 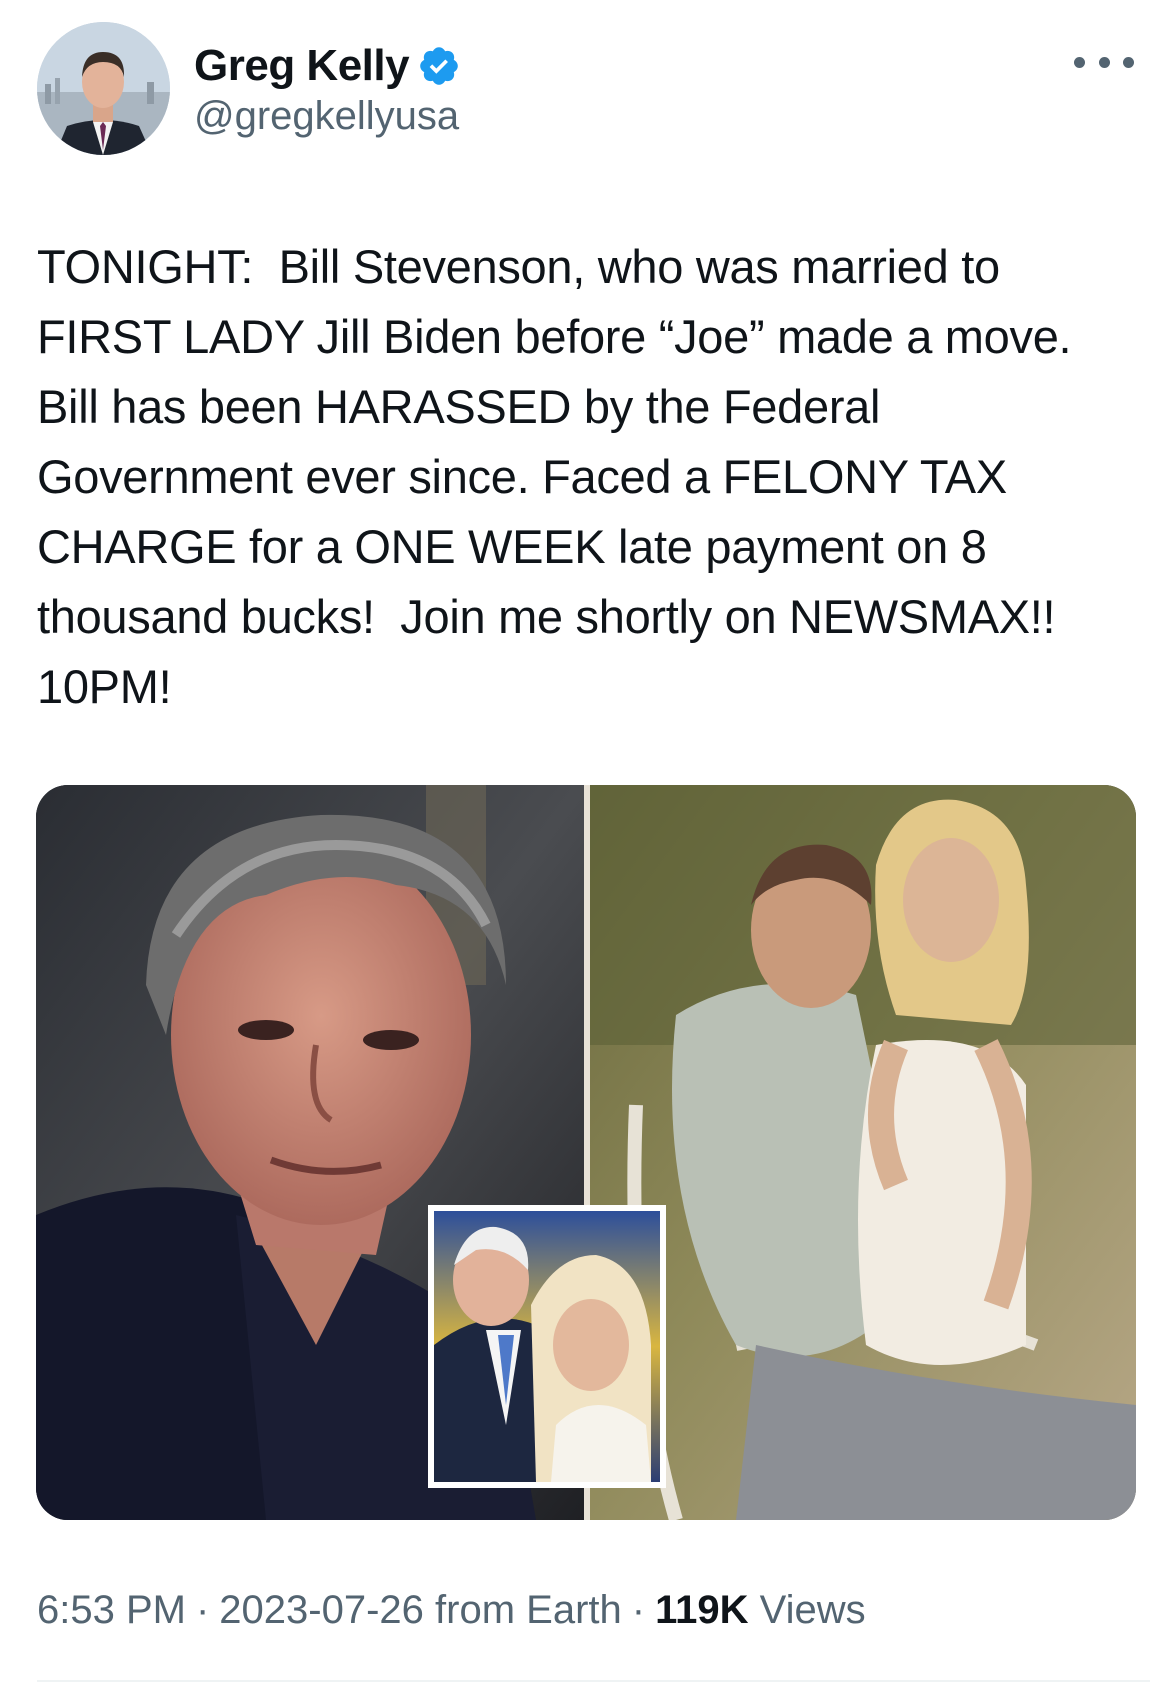 I want to click on author-name-row: Greg Kelly, so click(x=327, y=66).